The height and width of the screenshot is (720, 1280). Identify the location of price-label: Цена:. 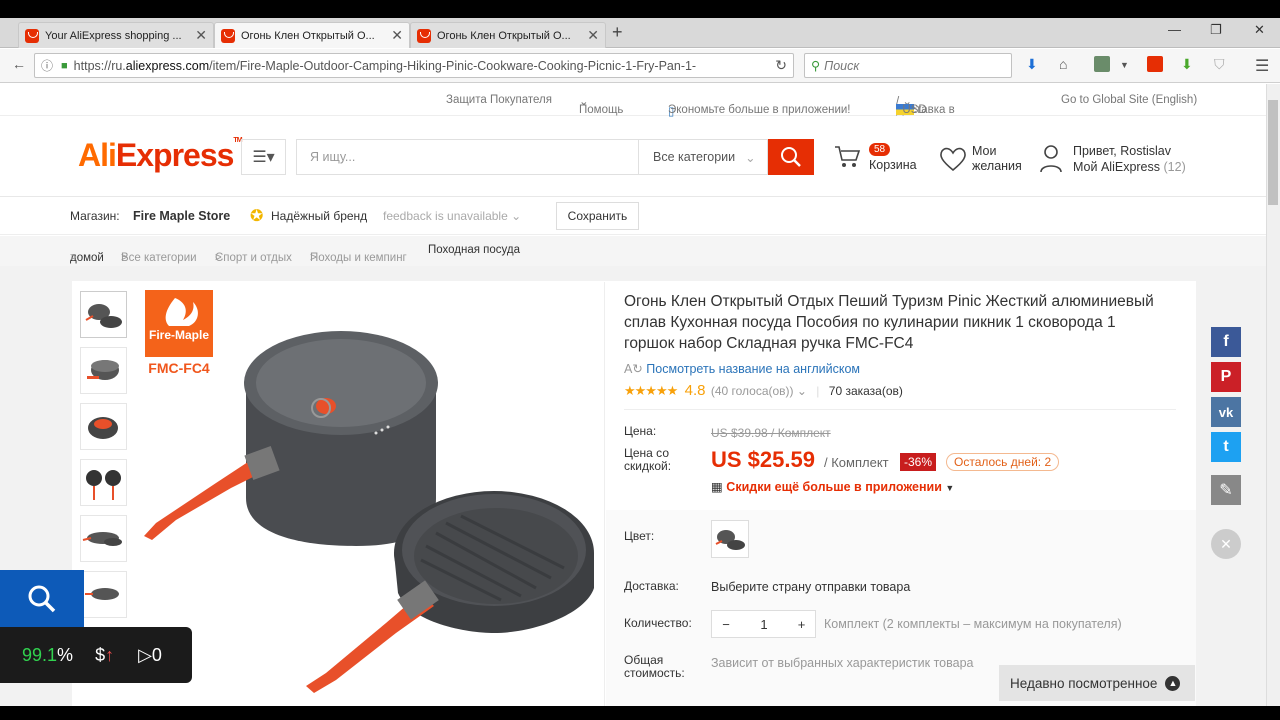
(640, 431).